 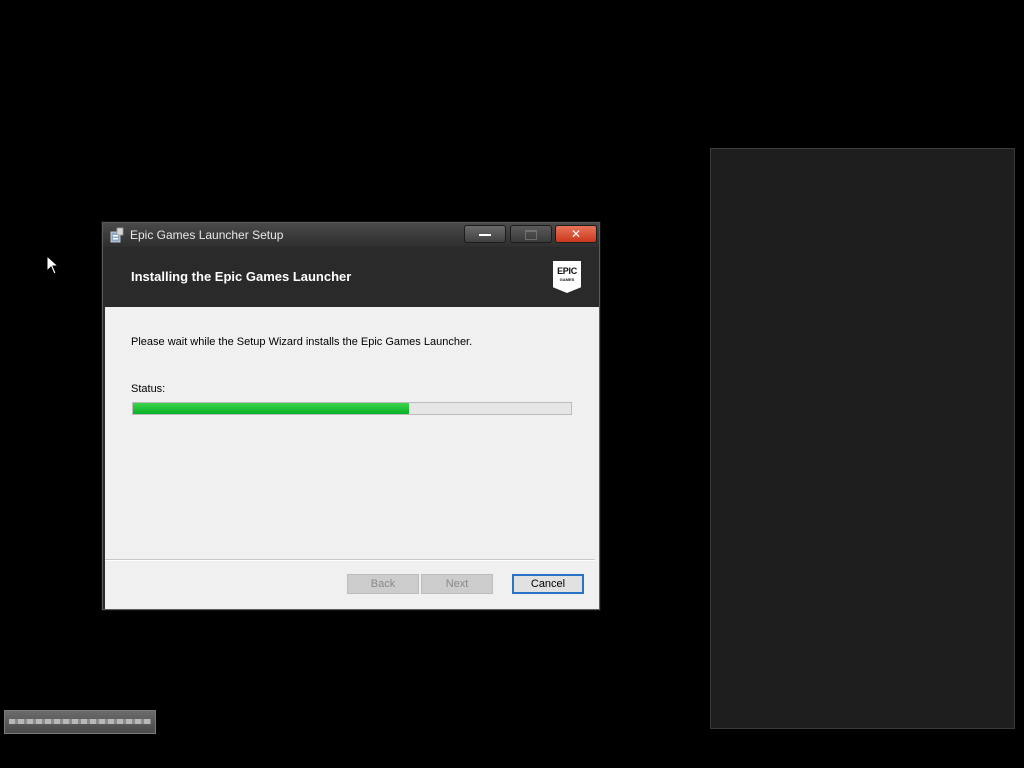 What do you see at coordinates (548, 584) in the screenshot?
I see `cancel-button: Cancel` at bounding box center [548, 584].